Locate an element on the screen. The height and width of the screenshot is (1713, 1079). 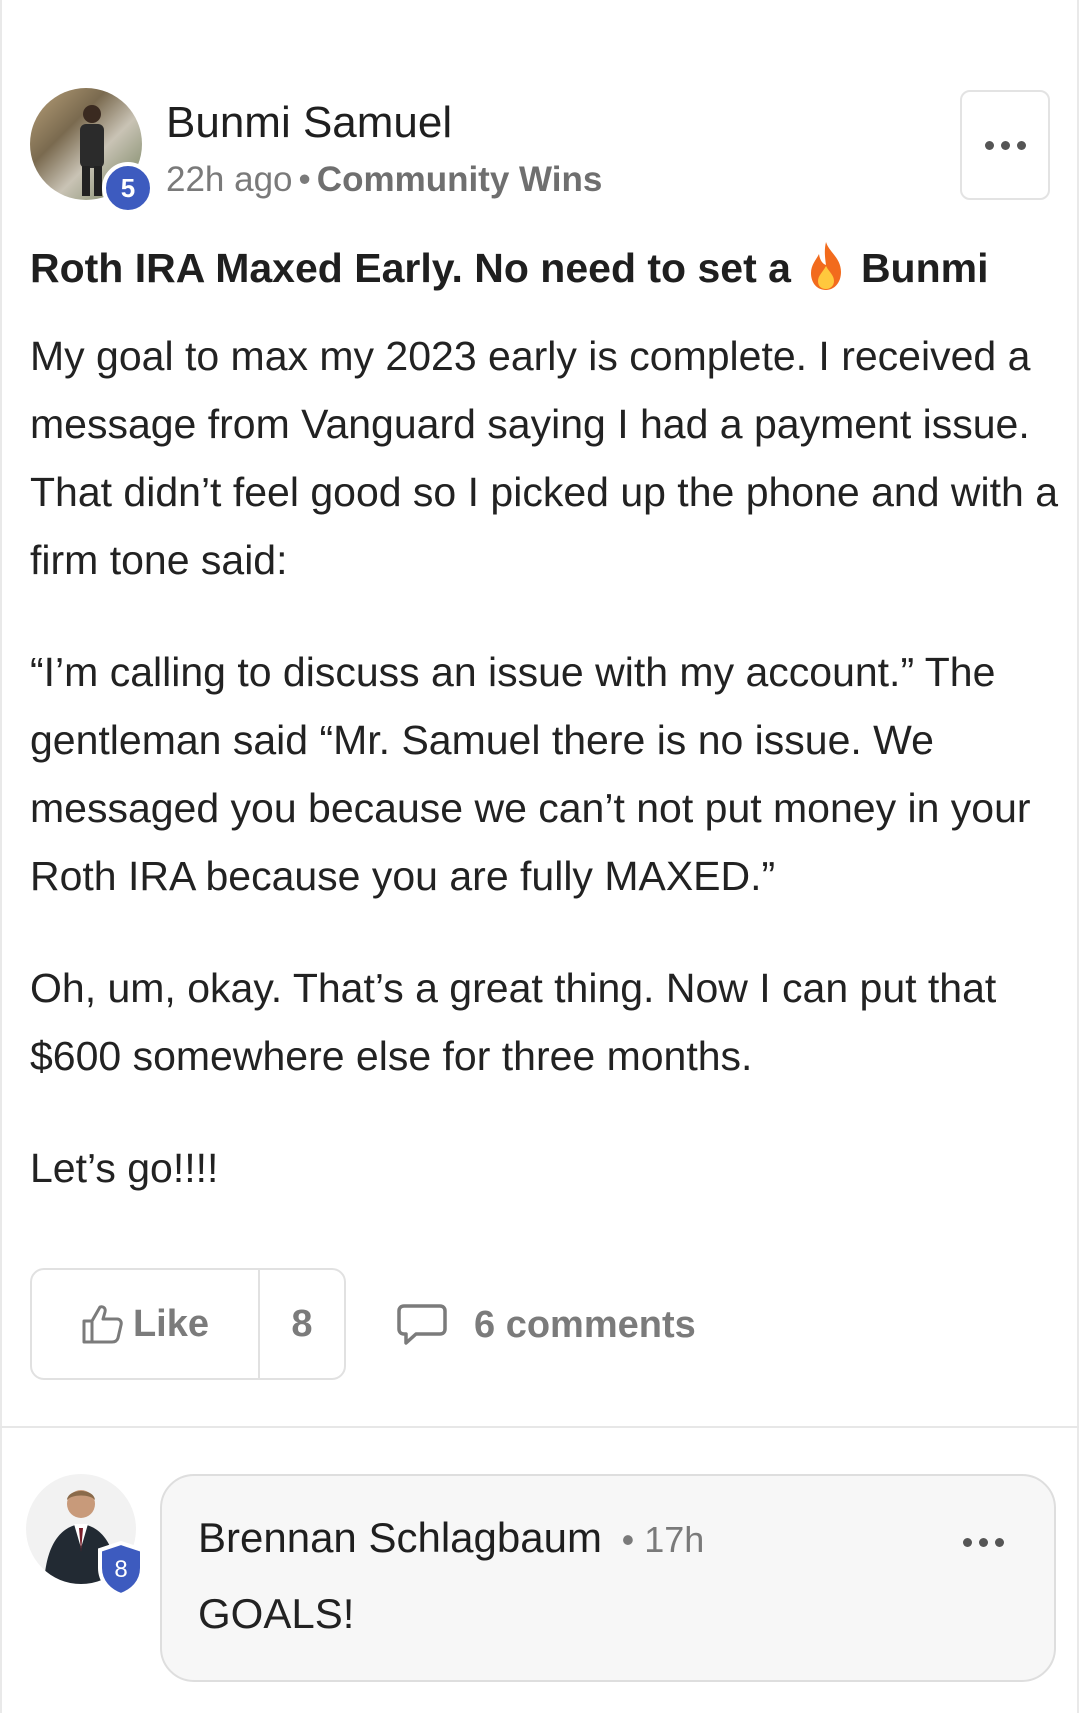
shield-badge-icon: 8 is located at coordinates (121, 1569).